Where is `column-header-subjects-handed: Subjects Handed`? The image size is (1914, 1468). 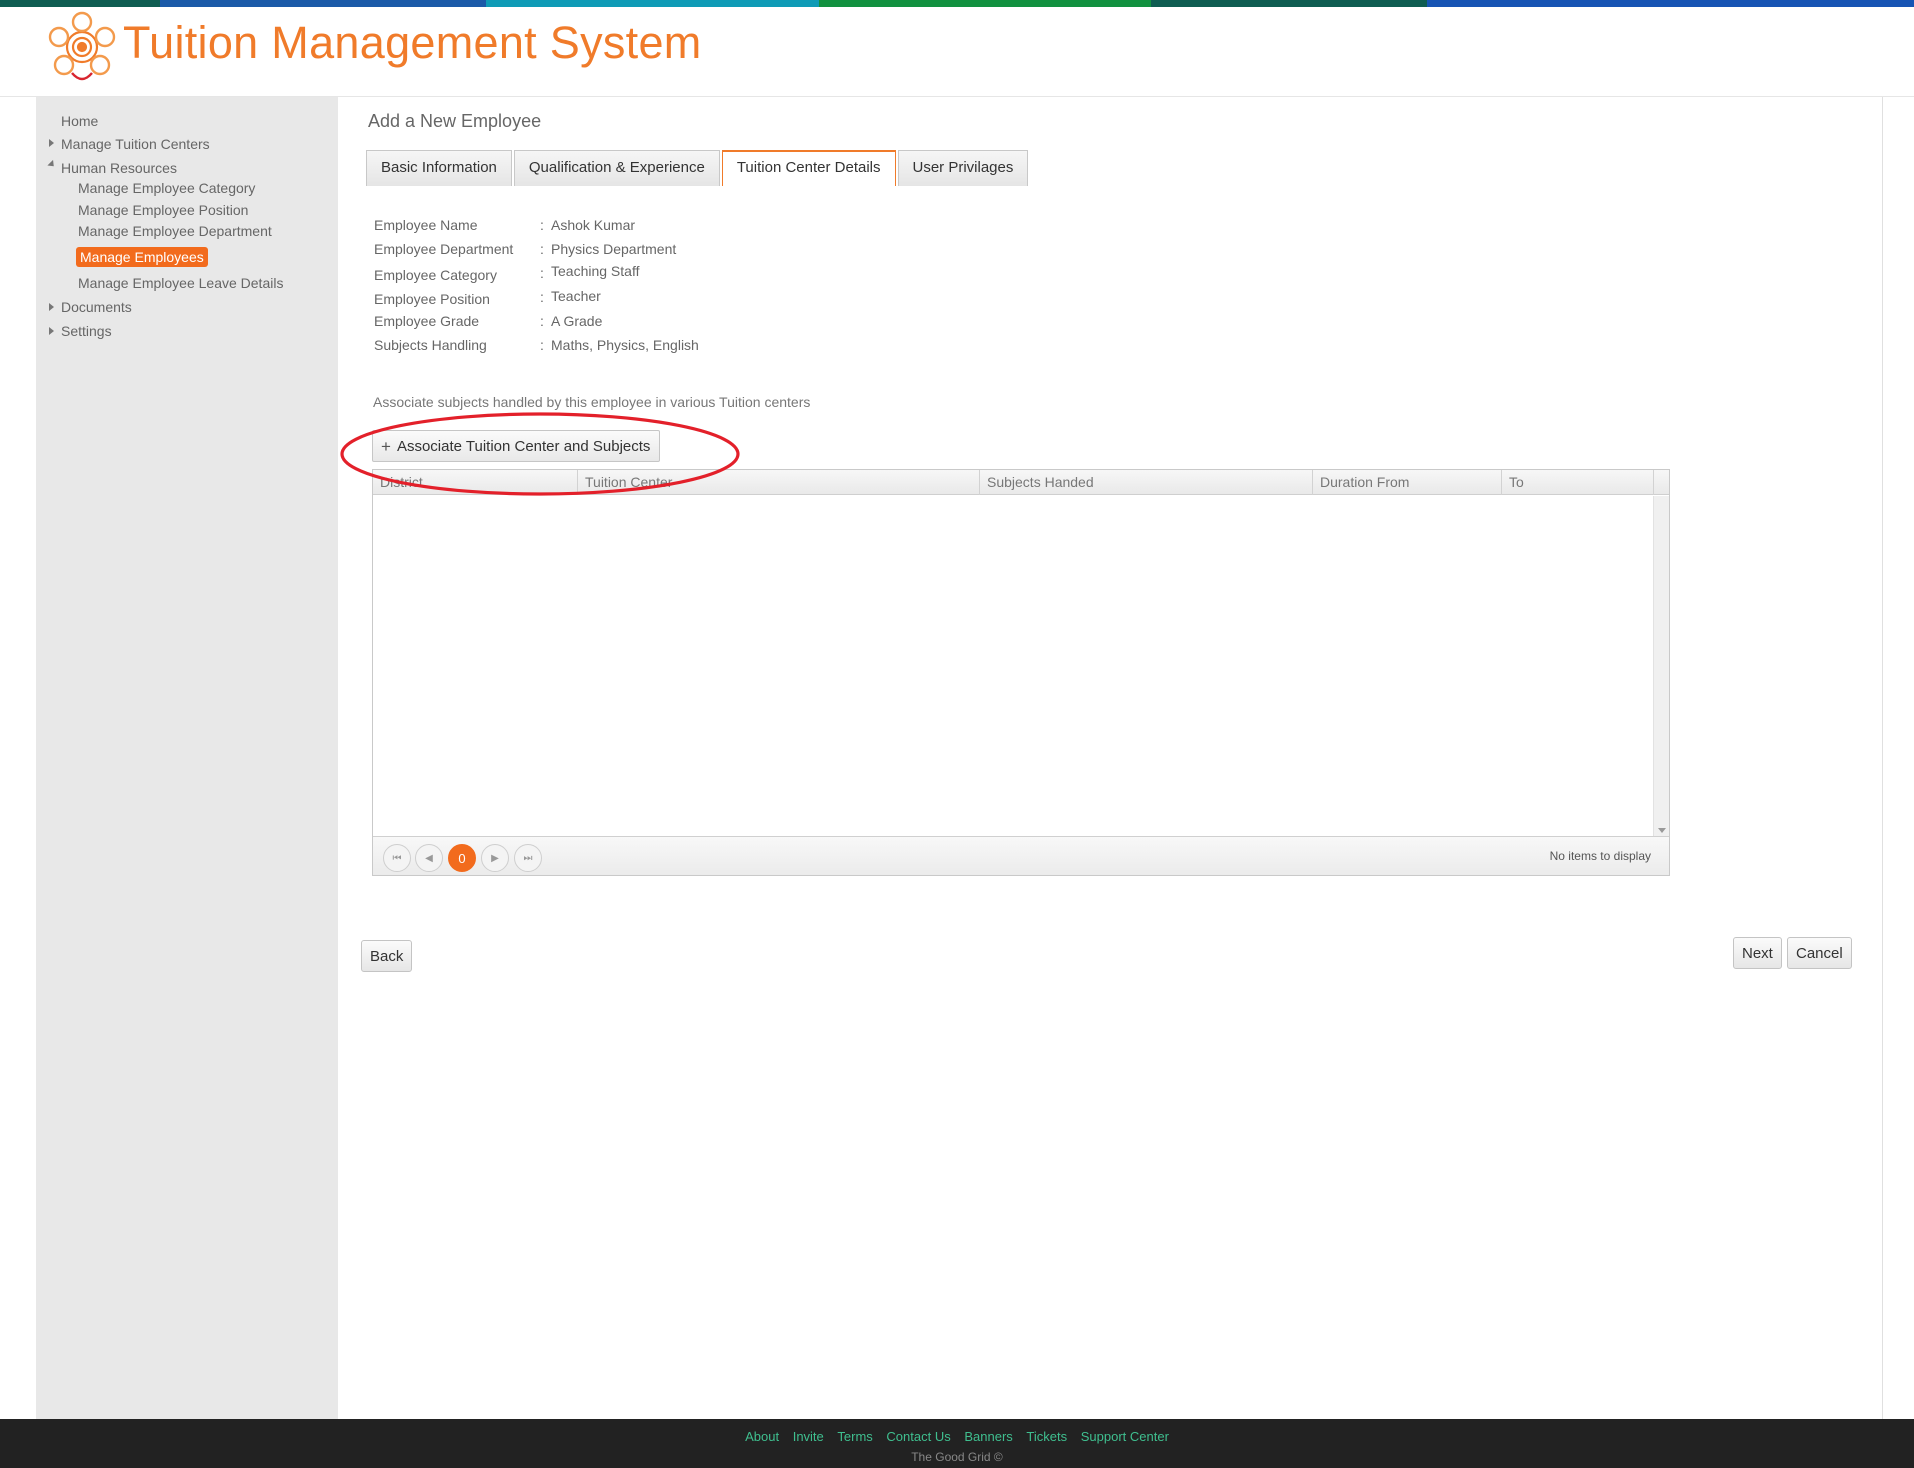
column-header-subjects-handed: Subjects Handed is located at coordinates (1146, 482).